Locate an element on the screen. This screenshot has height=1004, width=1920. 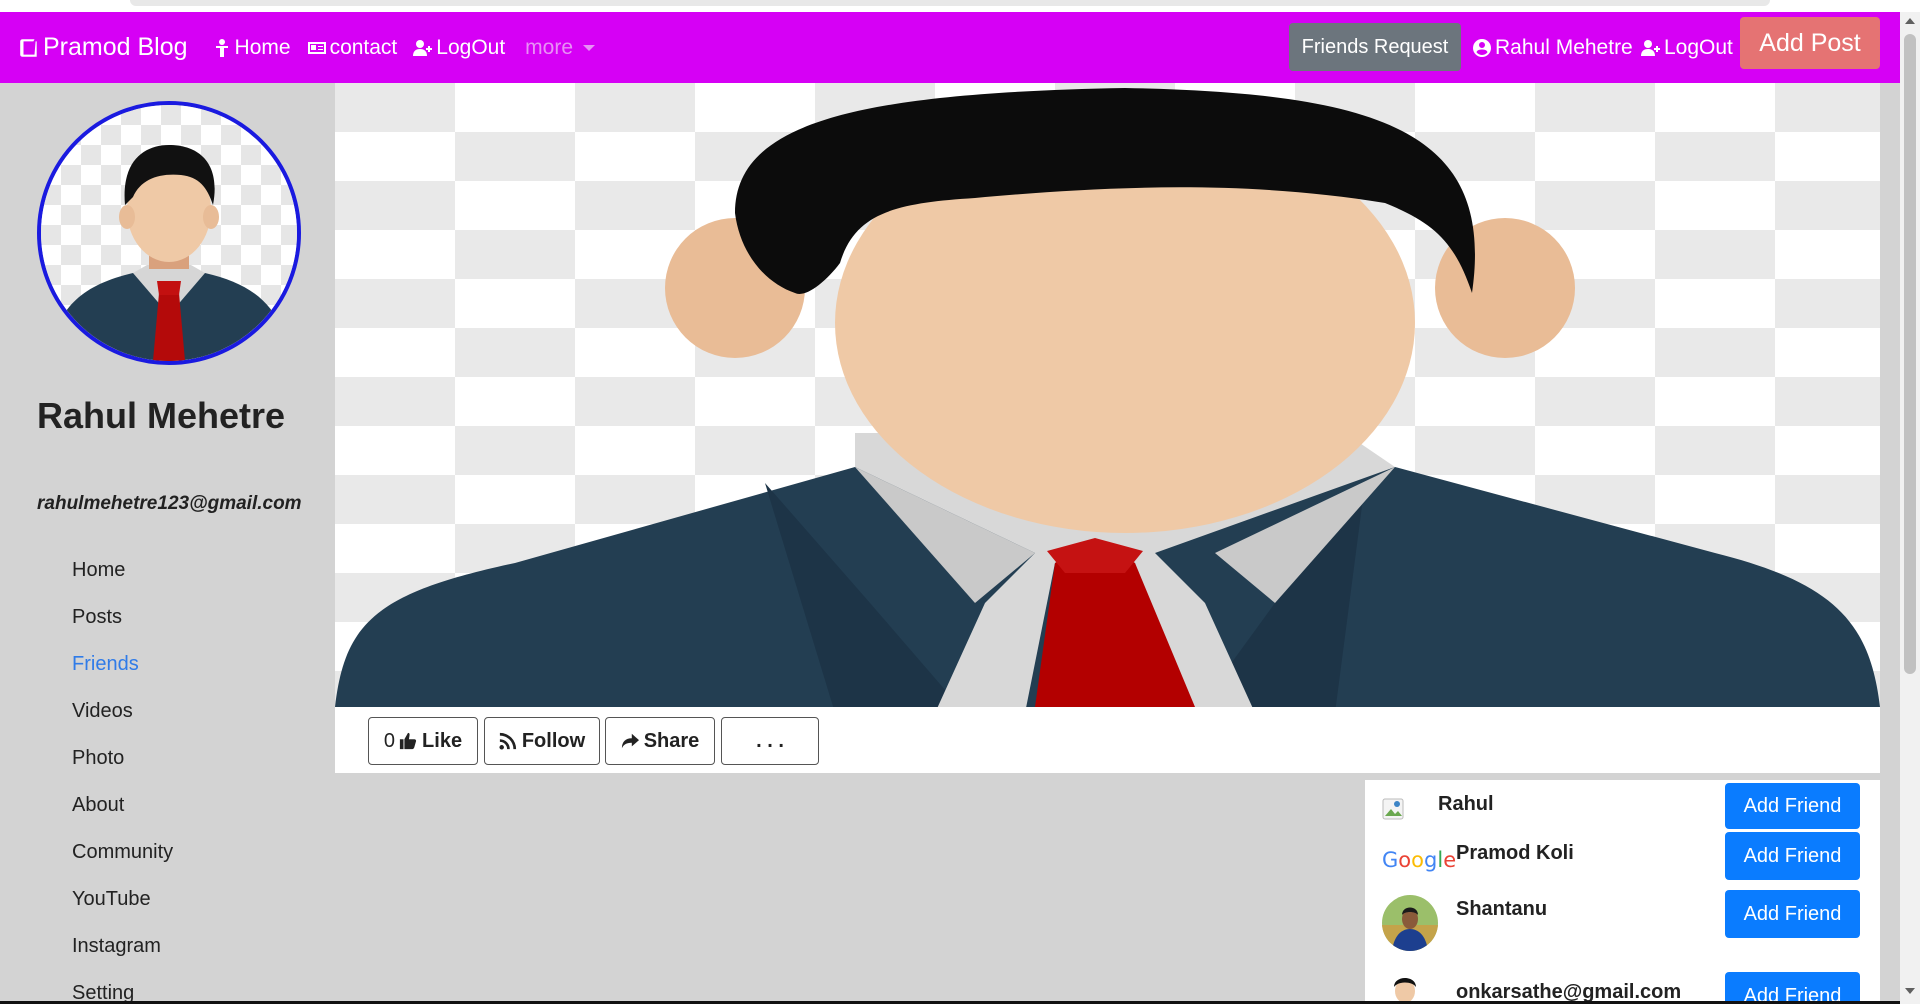
browser-top-strip is located at coordinates (960, 6).